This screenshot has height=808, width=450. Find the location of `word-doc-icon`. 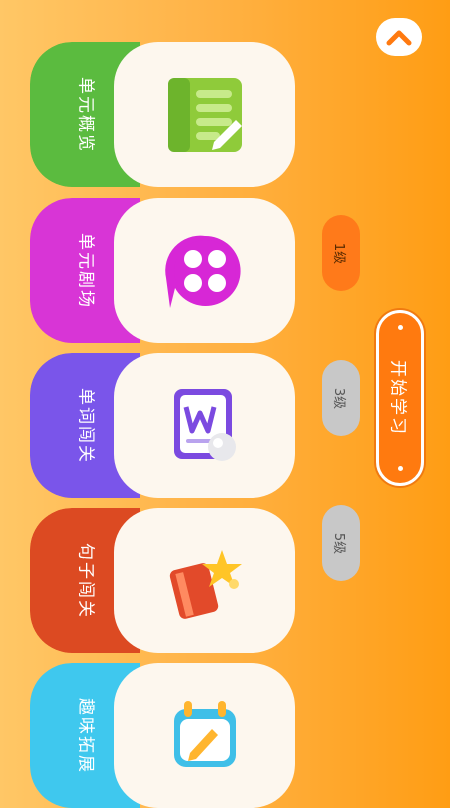

word-doc-icon is located at coordinates (204, 424).